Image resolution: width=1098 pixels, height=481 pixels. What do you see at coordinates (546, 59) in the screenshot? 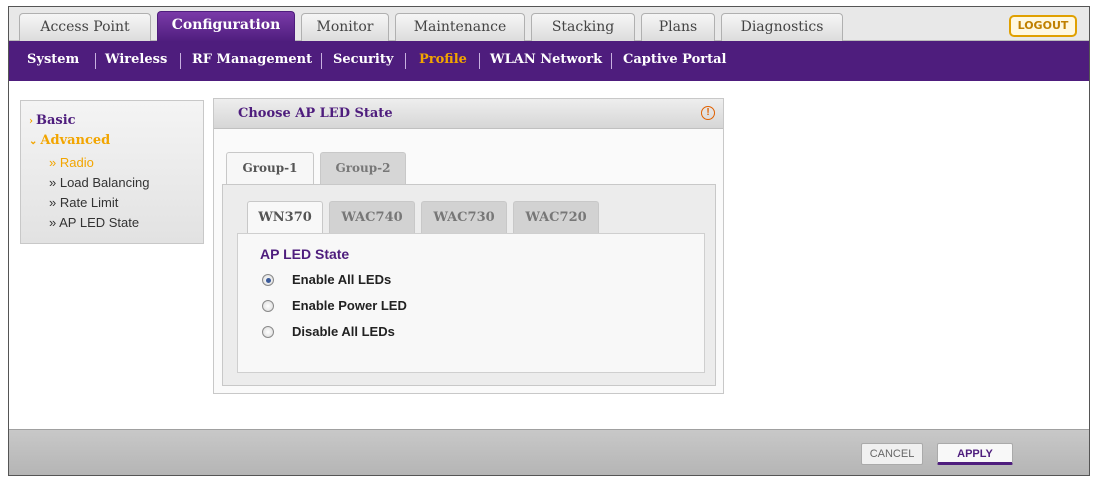
I see `subnav-wlan-network: WLAN Network` at bounding box center [546, 59].